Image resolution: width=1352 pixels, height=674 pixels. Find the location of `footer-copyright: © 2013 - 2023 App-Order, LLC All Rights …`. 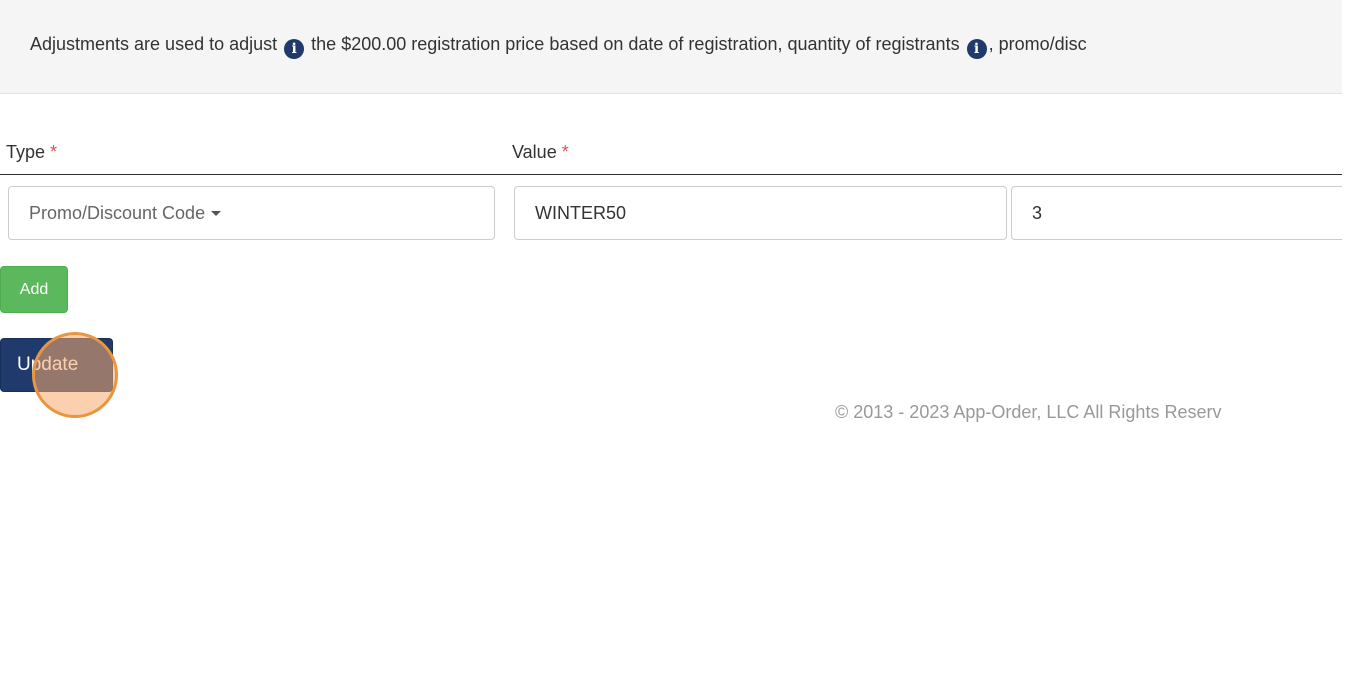

footer-copyright: © 2013 - 2023 App-Order, LLC All Rights … is located at coordinates (1028, 412).